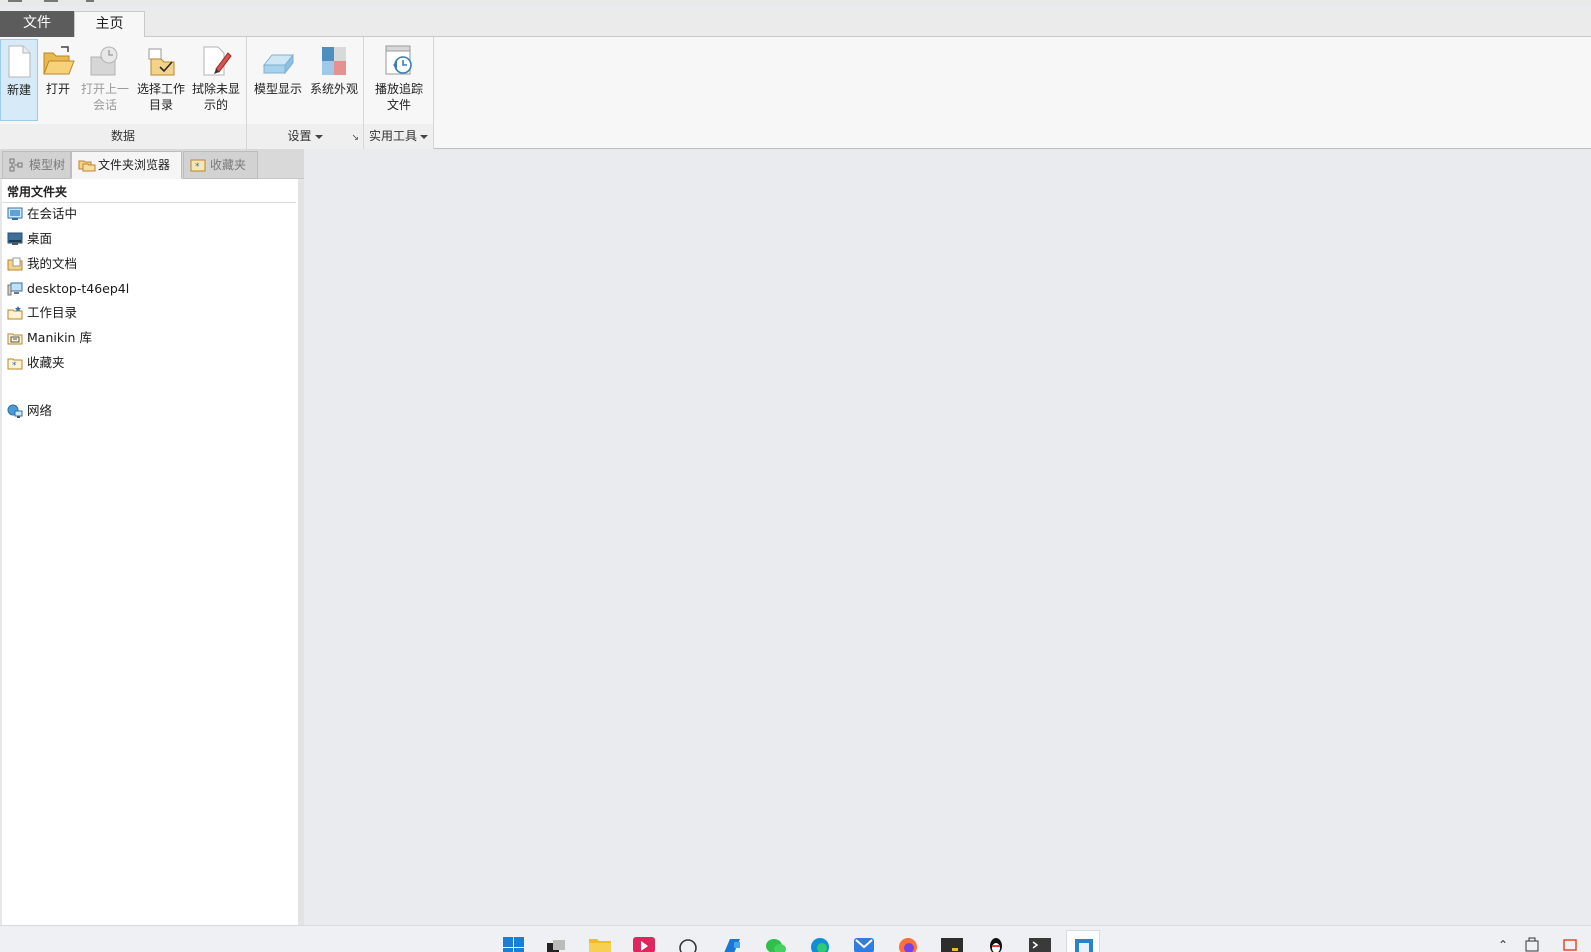  I want to click on in-session-icon, so click(15, 213).